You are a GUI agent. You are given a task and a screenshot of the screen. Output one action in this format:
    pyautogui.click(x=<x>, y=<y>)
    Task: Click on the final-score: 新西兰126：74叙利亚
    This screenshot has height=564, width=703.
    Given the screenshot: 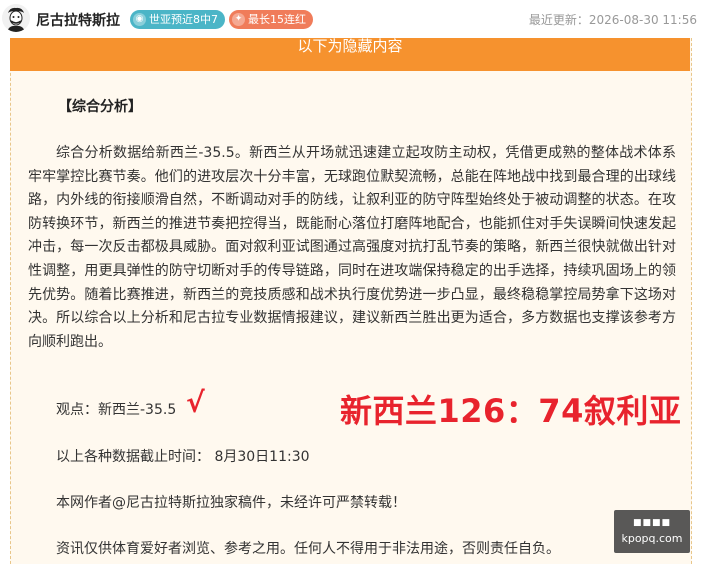 What is the action you would take?
    pyautogui.click(x=511, y=411)
    